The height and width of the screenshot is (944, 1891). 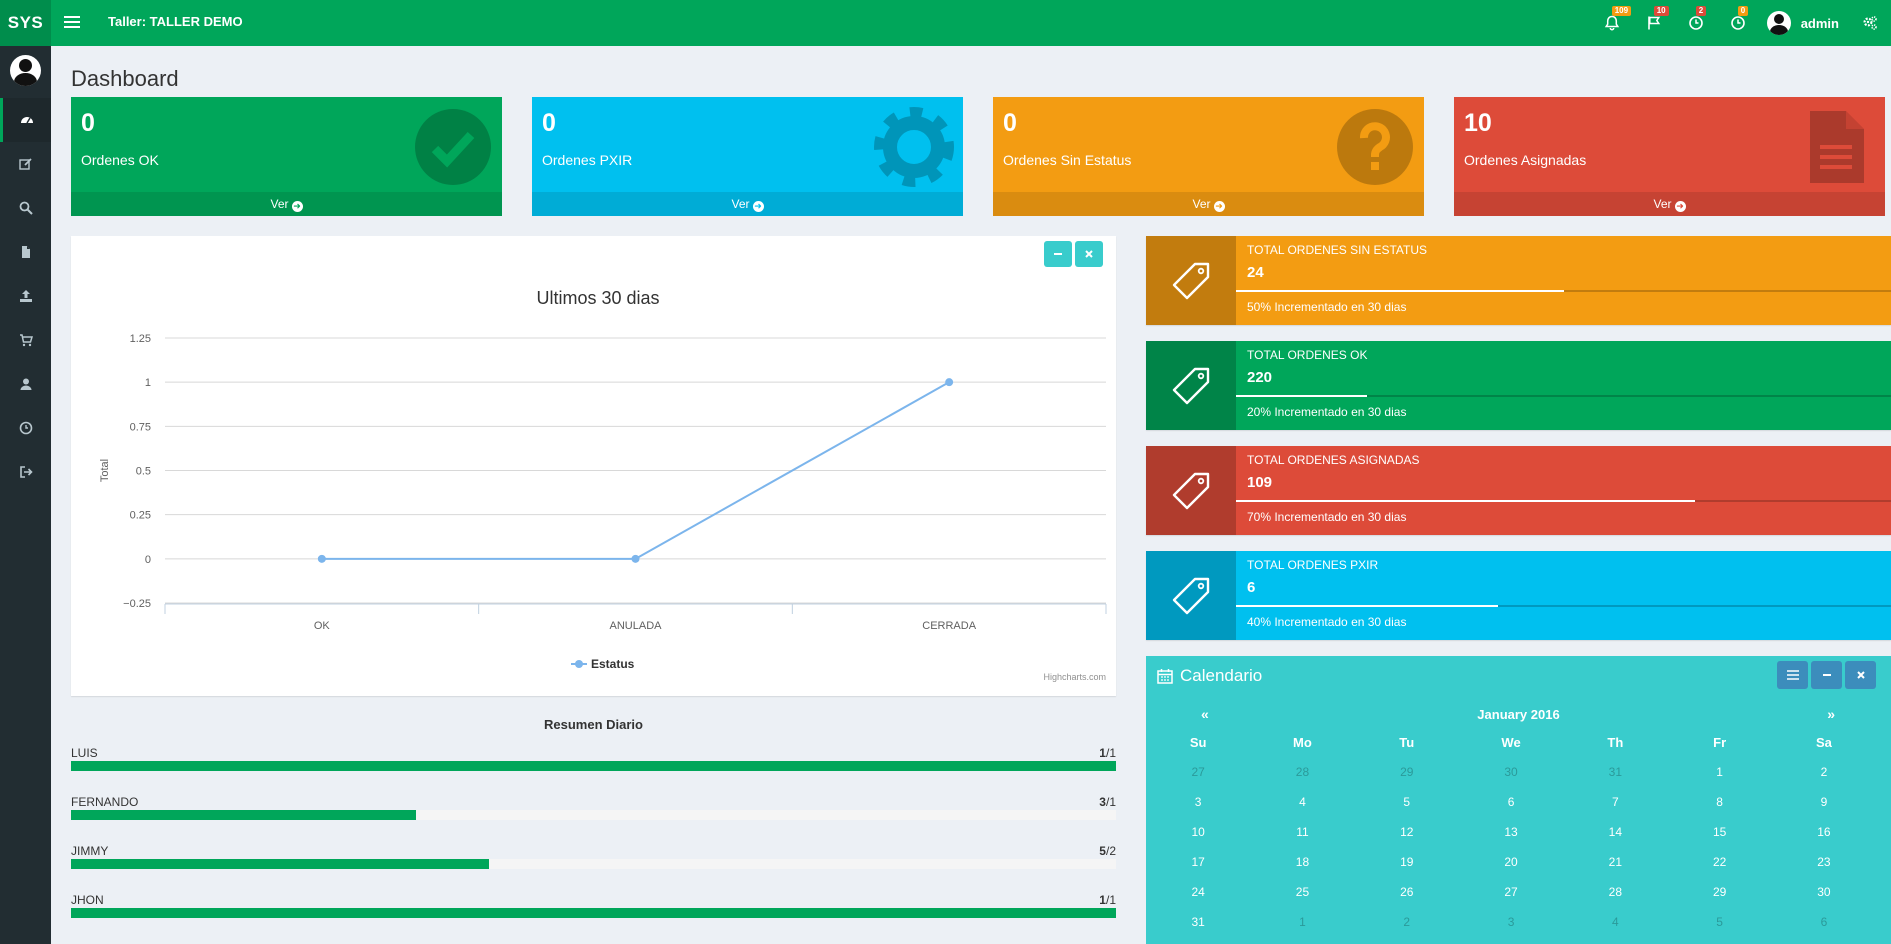 What do you see at coordinates (1654, 23) in the screenshot?
I see `flags-button: 10` at bounding box center [1654, 23].